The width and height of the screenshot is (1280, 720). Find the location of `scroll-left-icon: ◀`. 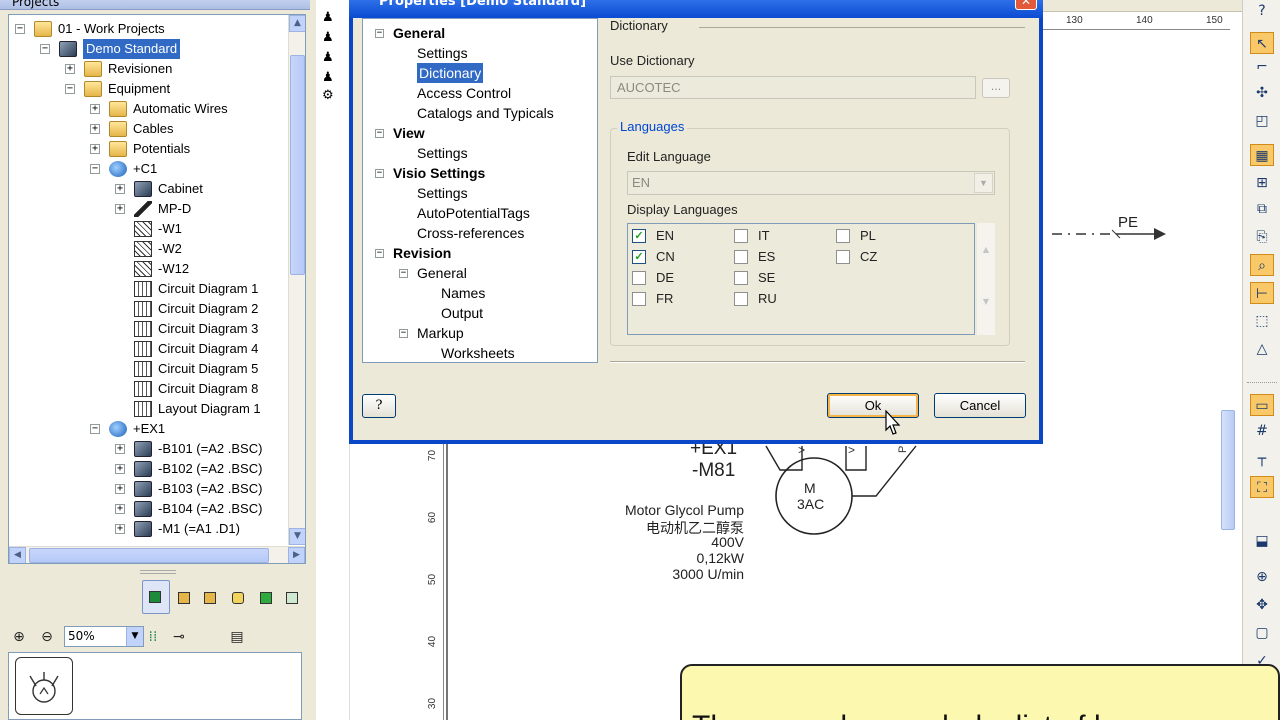

scroll-left-icon: ◀ is located at coordinates (17, 555).